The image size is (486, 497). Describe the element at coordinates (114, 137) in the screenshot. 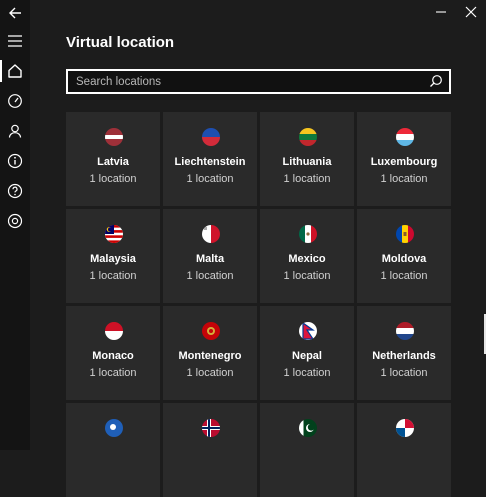

I see `latvia-flag-icon` at that location.